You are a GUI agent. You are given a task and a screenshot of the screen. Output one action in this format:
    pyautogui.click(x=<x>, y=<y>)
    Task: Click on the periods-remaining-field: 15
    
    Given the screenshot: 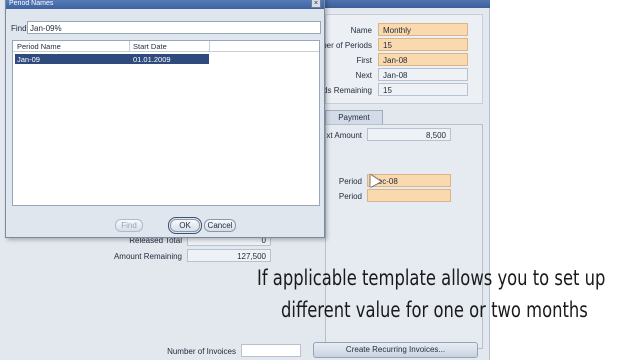 What is the action you would take?
    pyautogui.click(x=423, y=89)
    